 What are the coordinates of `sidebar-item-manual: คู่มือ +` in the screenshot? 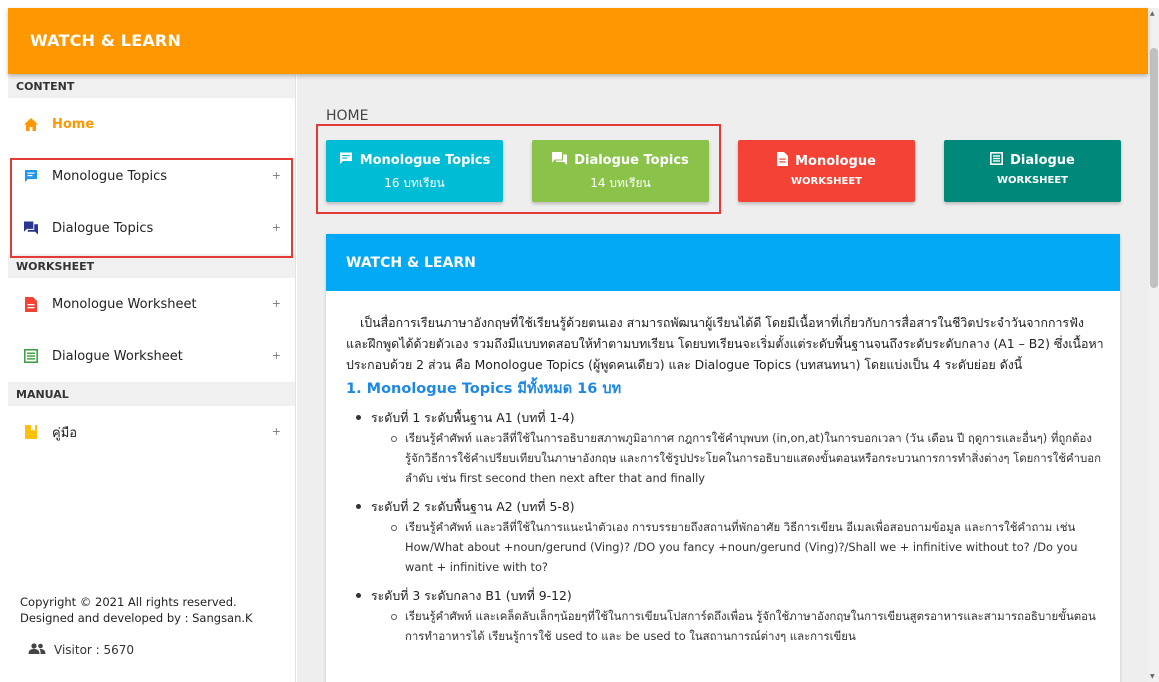 It's located at (151, 432).